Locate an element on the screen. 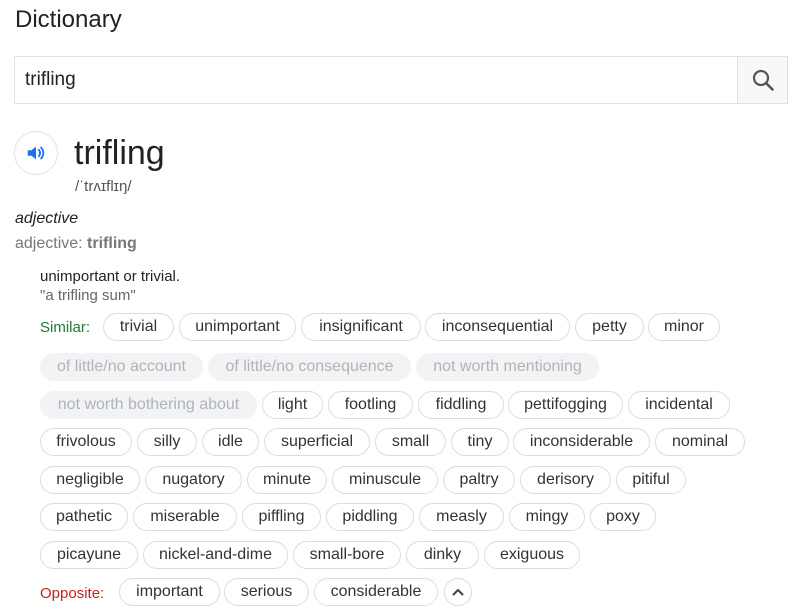 The width and height of the screenshot is (801, 615). similar-chip: picayune is located at coordinates (89, 555).